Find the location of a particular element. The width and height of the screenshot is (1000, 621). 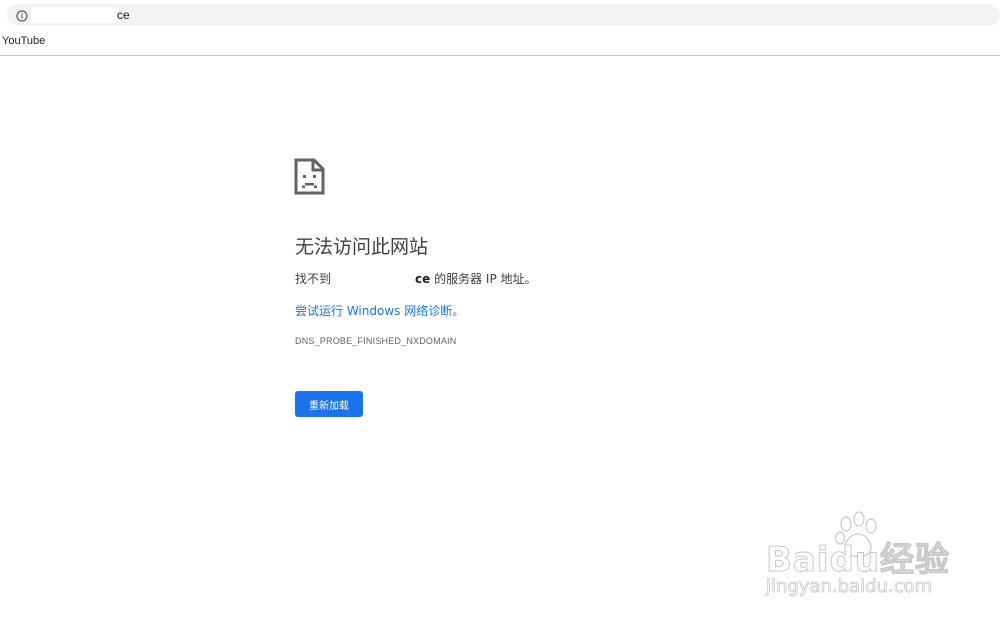

error-description: 找不到 ce 的服务器 IP 地址。 is located at coordinates (416, 278).